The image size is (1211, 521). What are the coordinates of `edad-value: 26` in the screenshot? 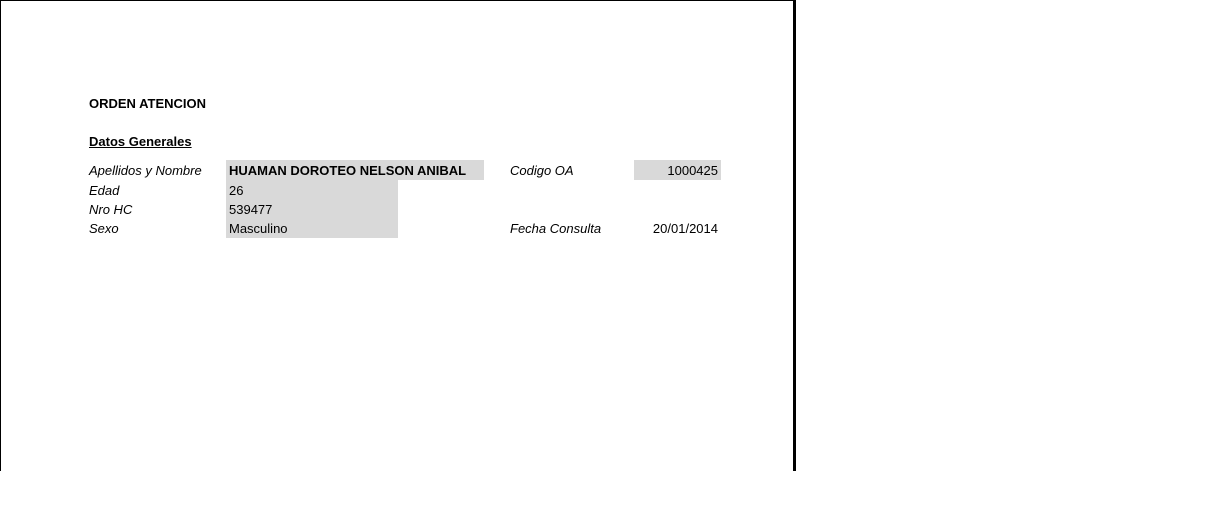 It's located at (236, 190).